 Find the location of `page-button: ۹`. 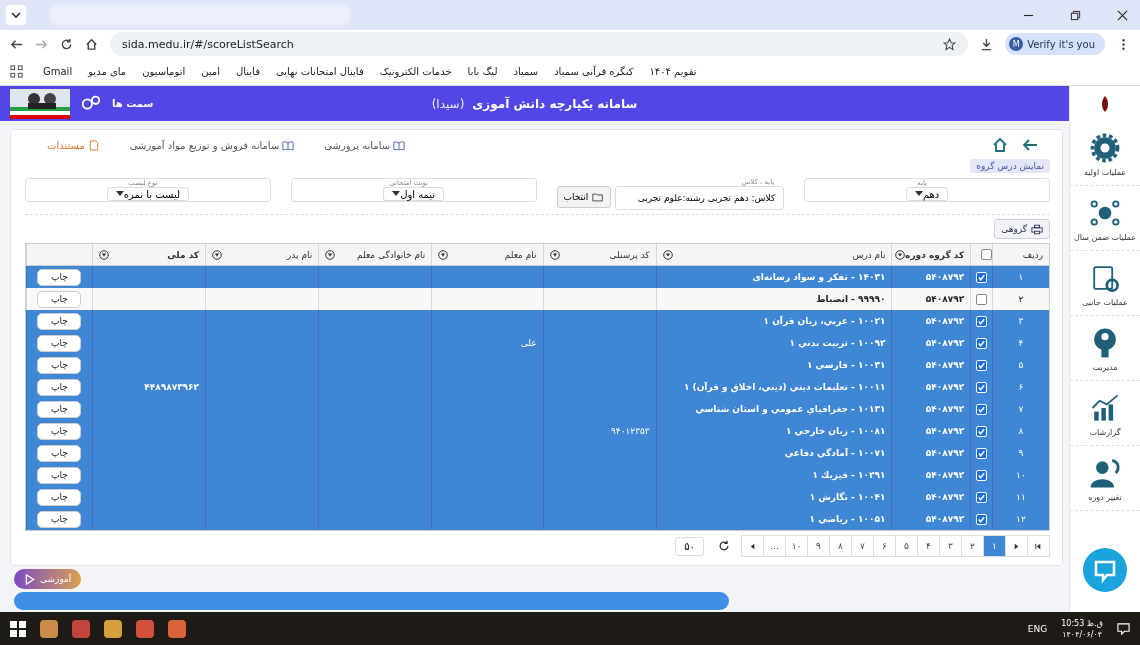

page-button: ۹ is located at coordinates (818, 546).